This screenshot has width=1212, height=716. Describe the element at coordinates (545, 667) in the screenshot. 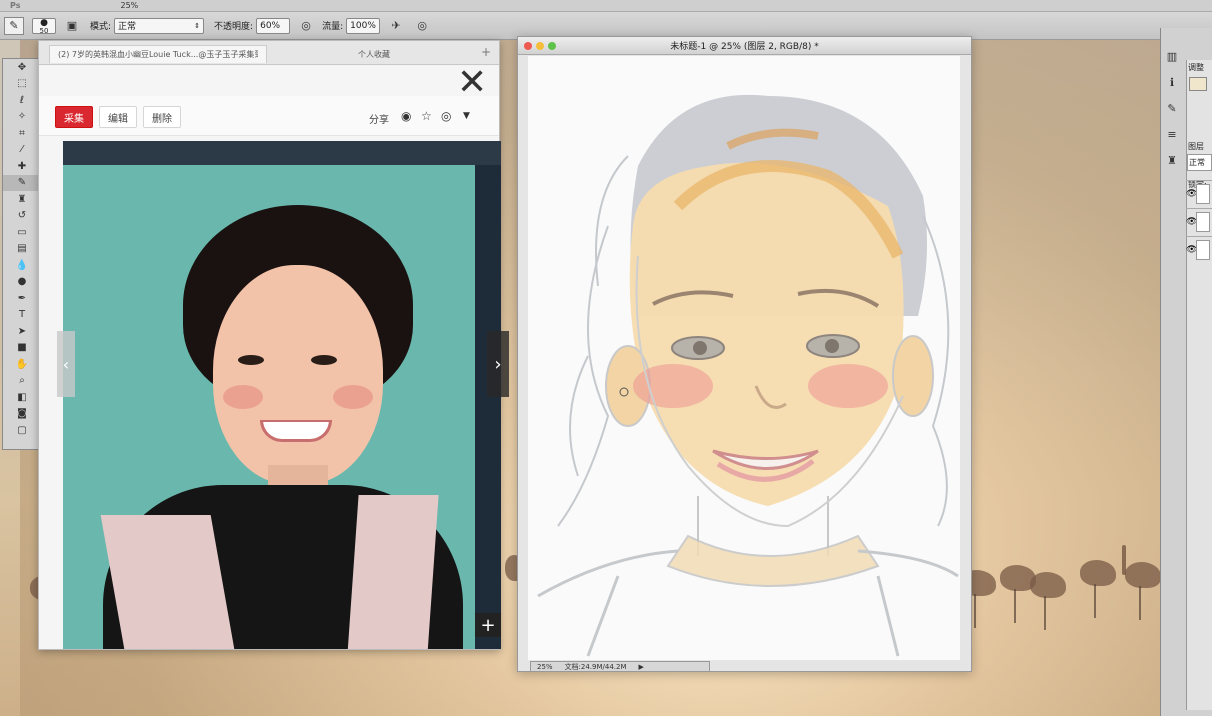

I see `status-zoom: 25%` at that location.